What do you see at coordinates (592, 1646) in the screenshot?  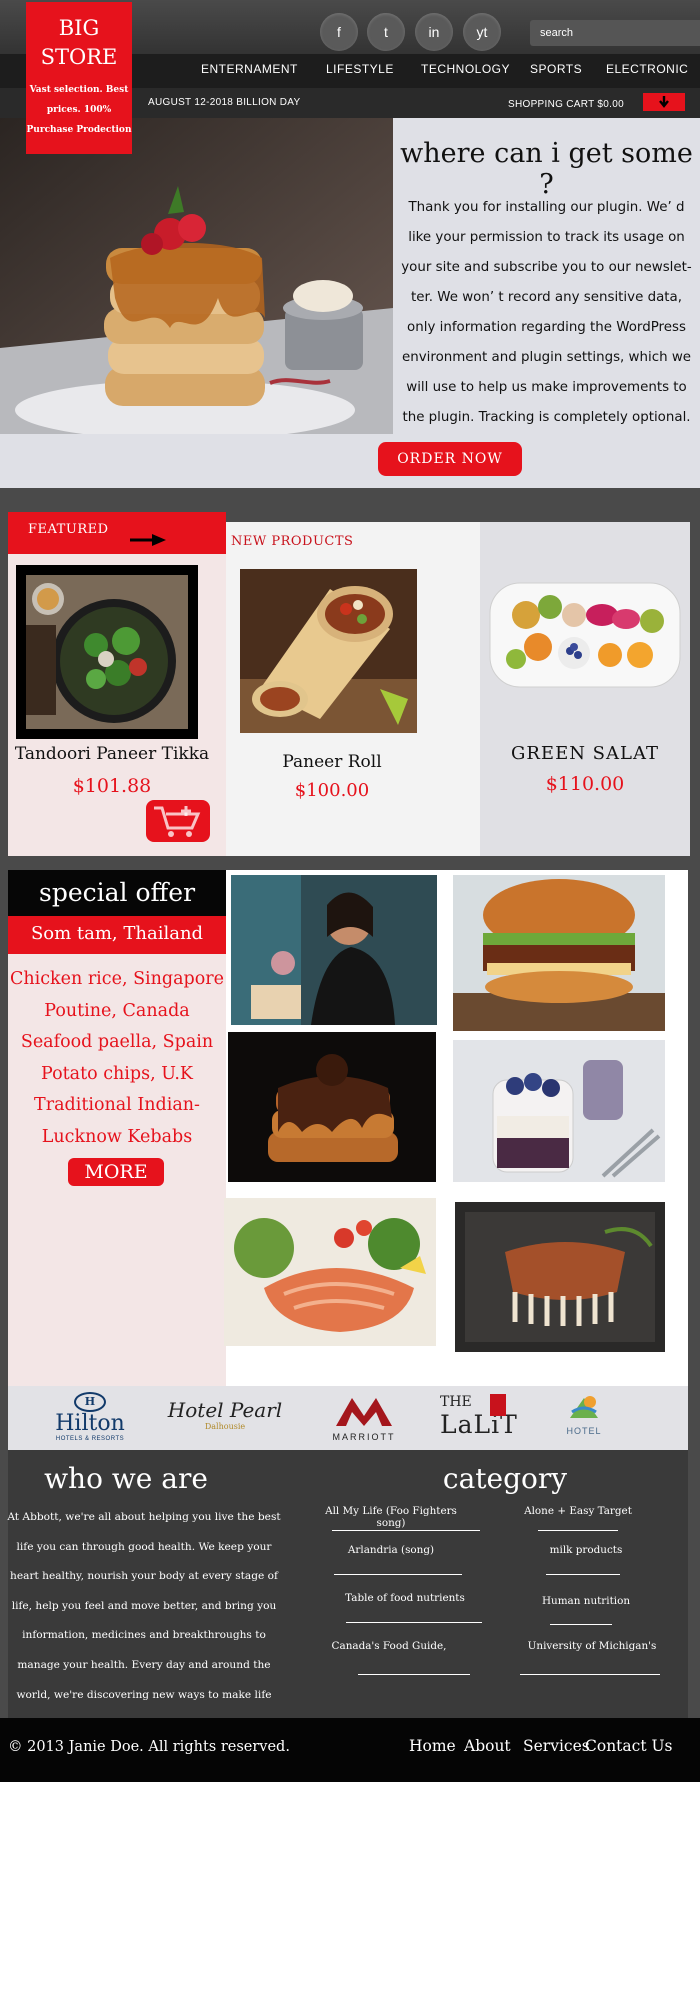 I see `category-link: University of Michigan's` at bounding box center [592, 1646].